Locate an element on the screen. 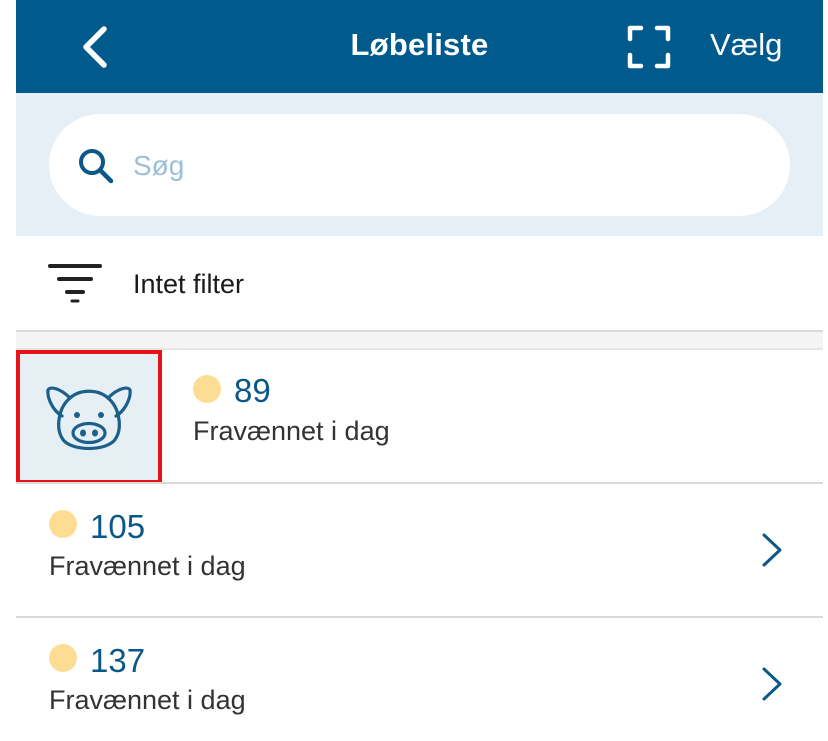 This screenshot has height=741, width=828. animal-number: 137 is located at coordinates (118, 660).